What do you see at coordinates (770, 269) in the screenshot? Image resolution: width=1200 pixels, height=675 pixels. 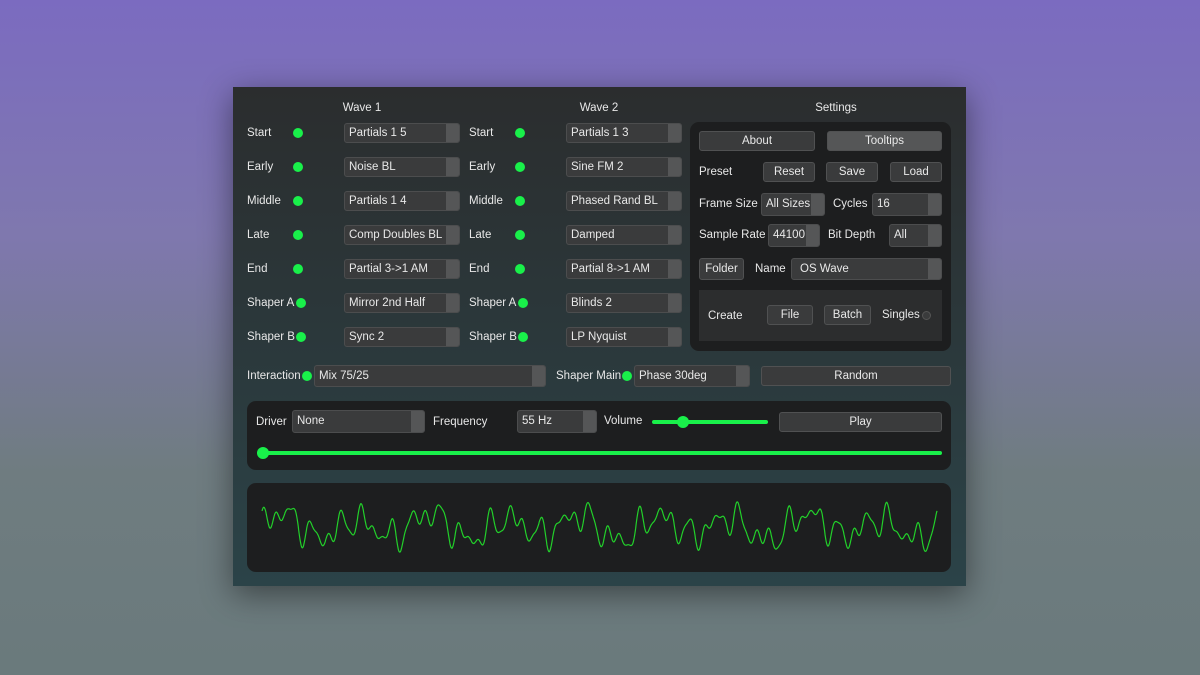 I see `name-label: Name` at bounding box center [770, 269].